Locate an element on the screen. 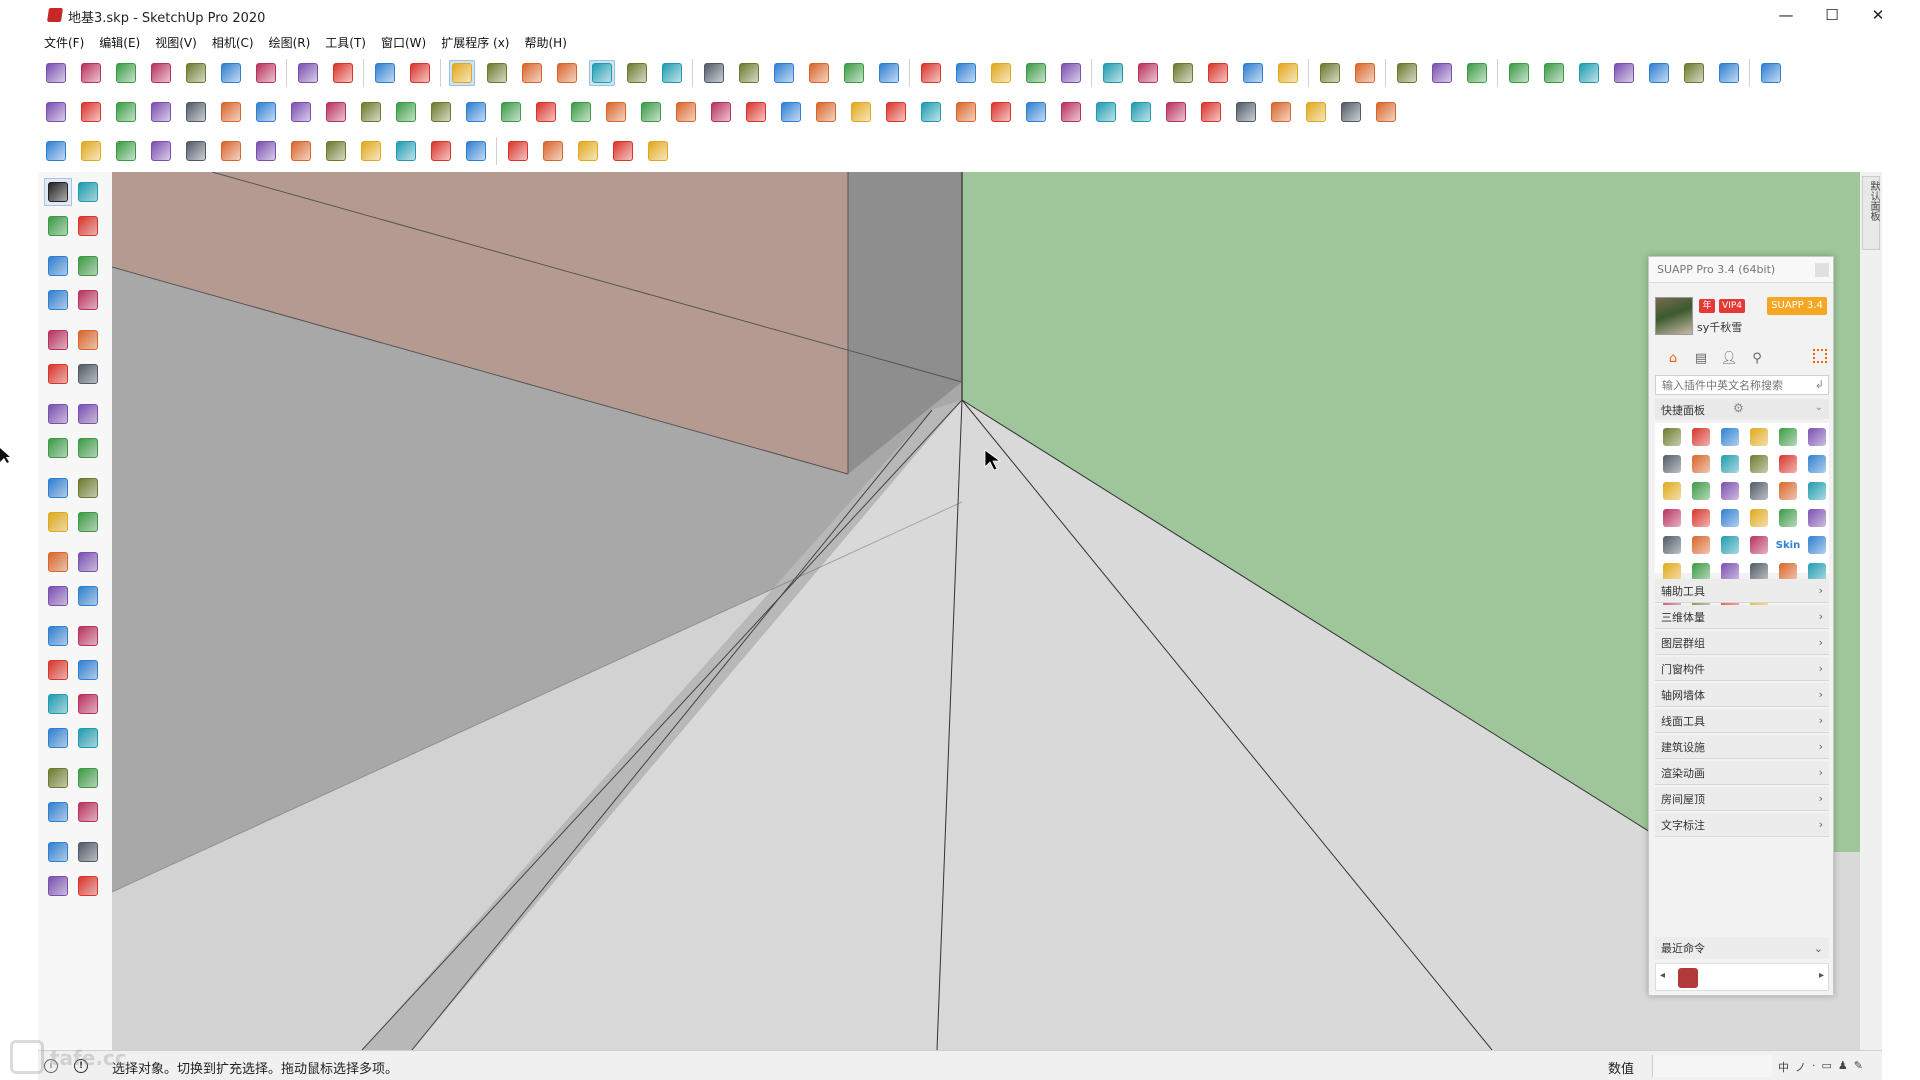 The height and width of the screenshot is (1080, 1920). menu-extensions: 扩展程序 (x) is located at coordinates (476, 42).